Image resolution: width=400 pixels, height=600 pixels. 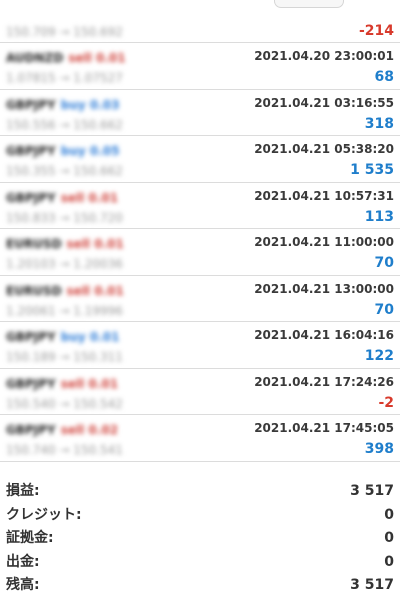 I want to click on trade-datetime: 2021.04.21 10:57:31, so click(x=324, y=195).